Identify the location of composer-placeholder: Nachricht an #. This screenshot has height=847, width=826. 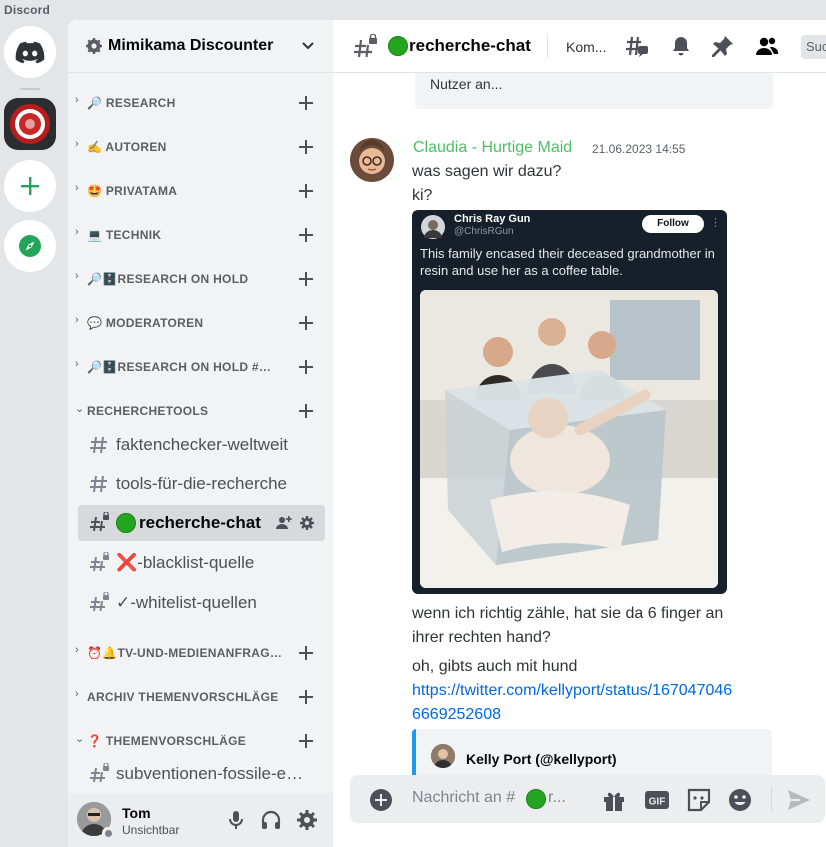
(464, 797).